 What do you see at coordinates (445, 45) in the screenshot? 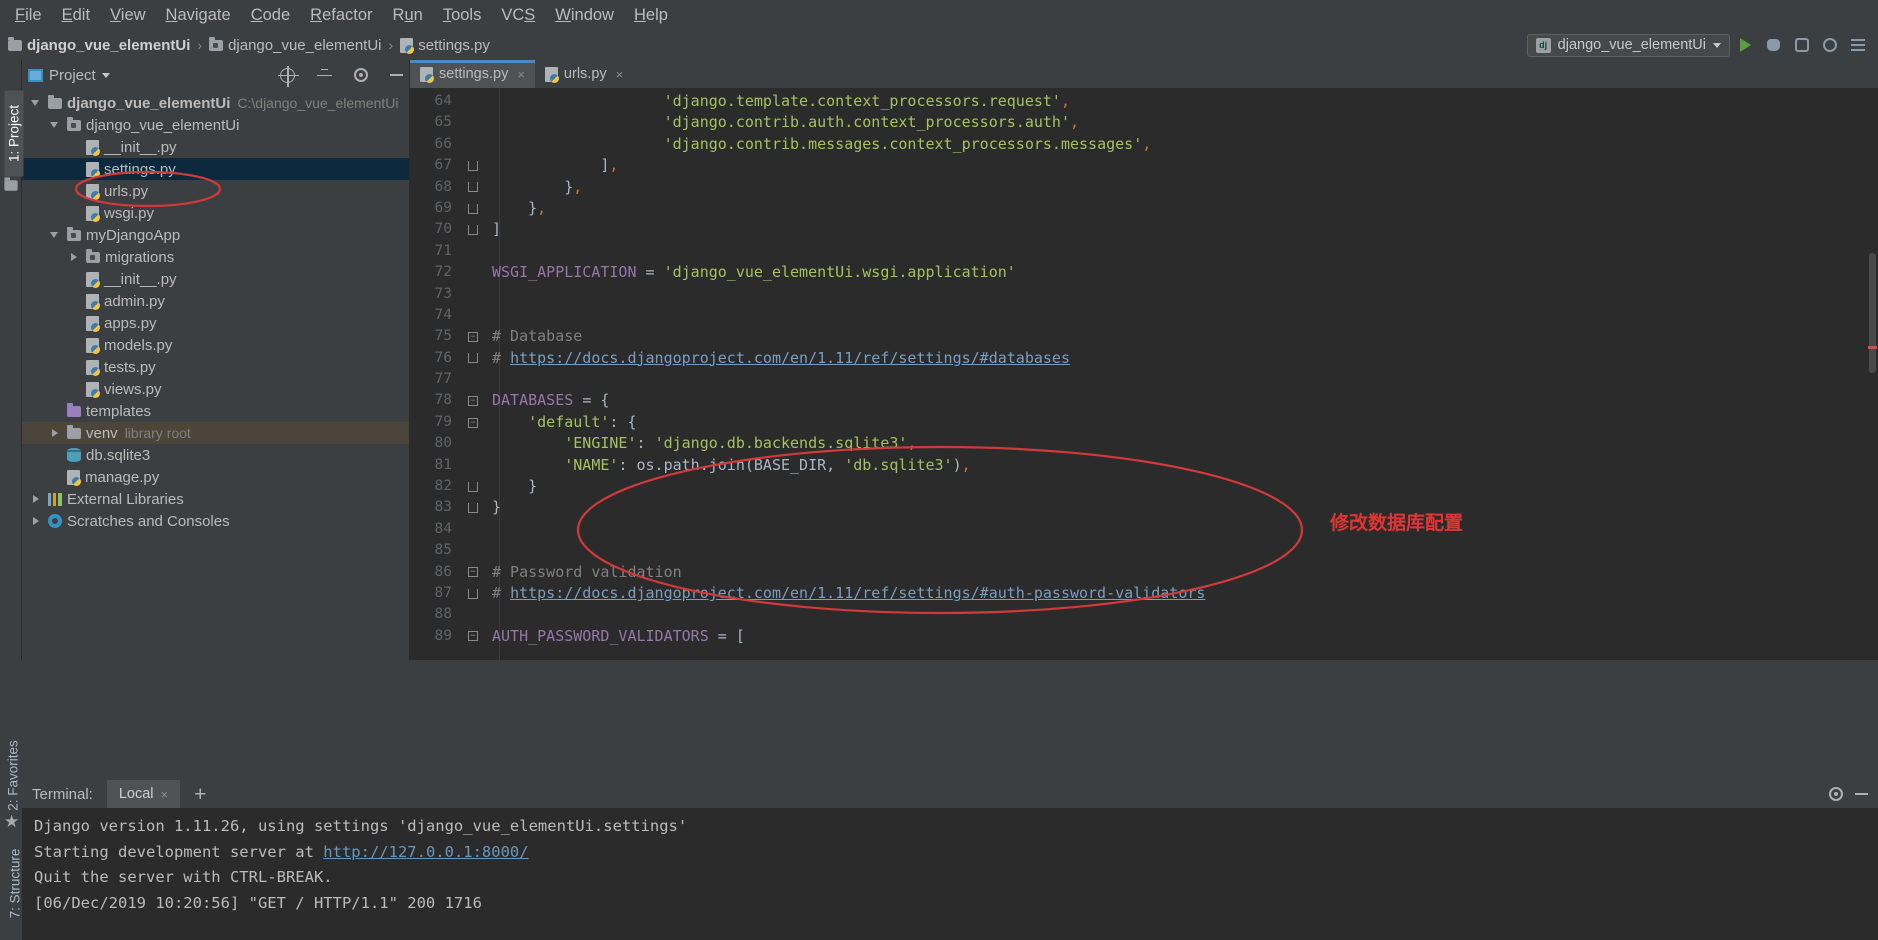
I see `breadcrumb-item-file: settings.py` at bounding box center [445, 45].